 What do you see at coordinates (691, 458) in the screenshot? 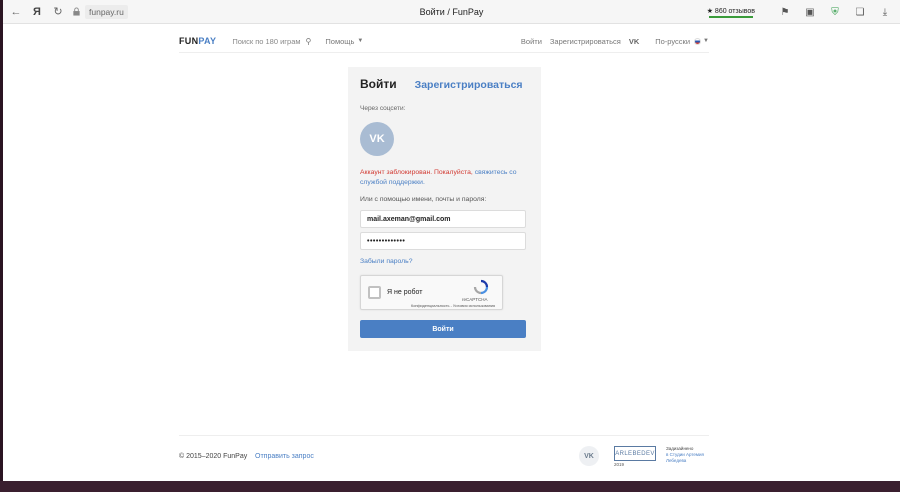
I see `studio-credit-link: в Студии Артемия Лебедева` at bounding box center [691, 458].